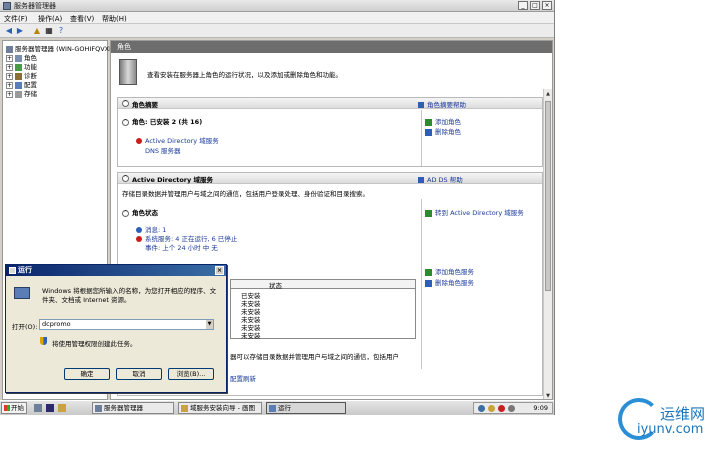 This screenshot has width=720, height=450. What do you see at coordinates (428, 272) in the screenshot?
I see `add-role-services-icon` at bounding box center [428, 272].